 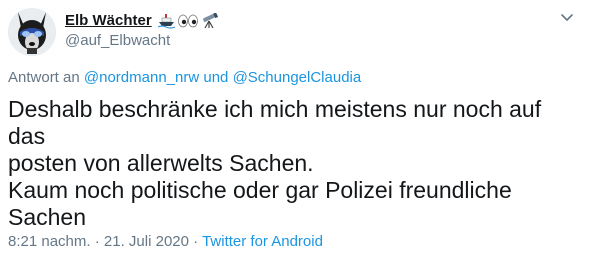 I want to click on tweet-source: Twitter for Android, so click(x=262, y=241).